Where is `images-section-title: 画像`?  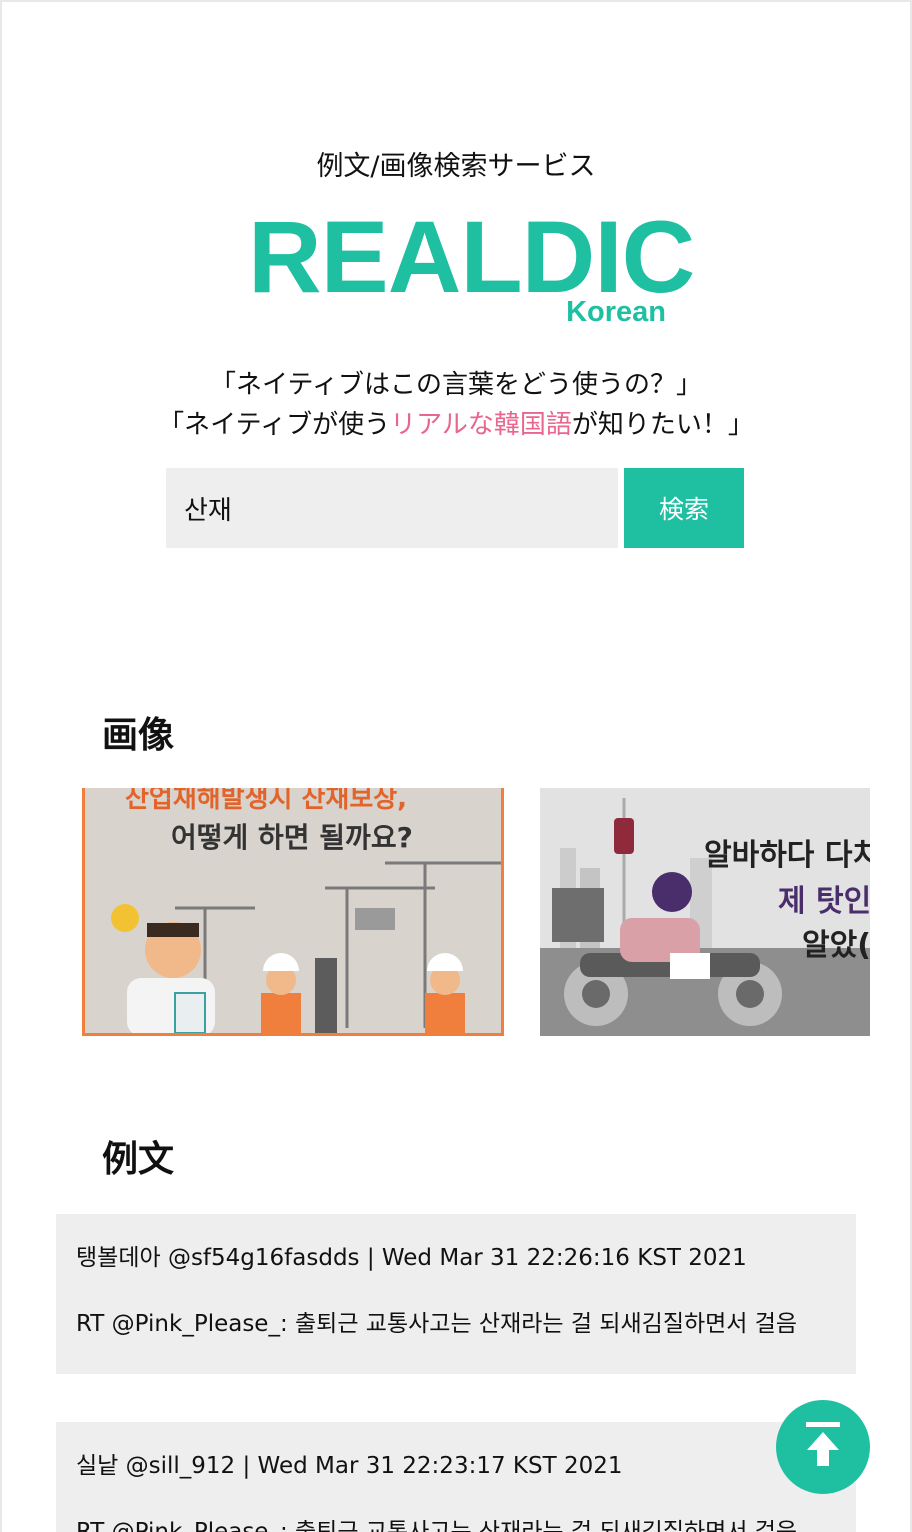
images-section-title: 画像 is located at coordinates (138, 735).